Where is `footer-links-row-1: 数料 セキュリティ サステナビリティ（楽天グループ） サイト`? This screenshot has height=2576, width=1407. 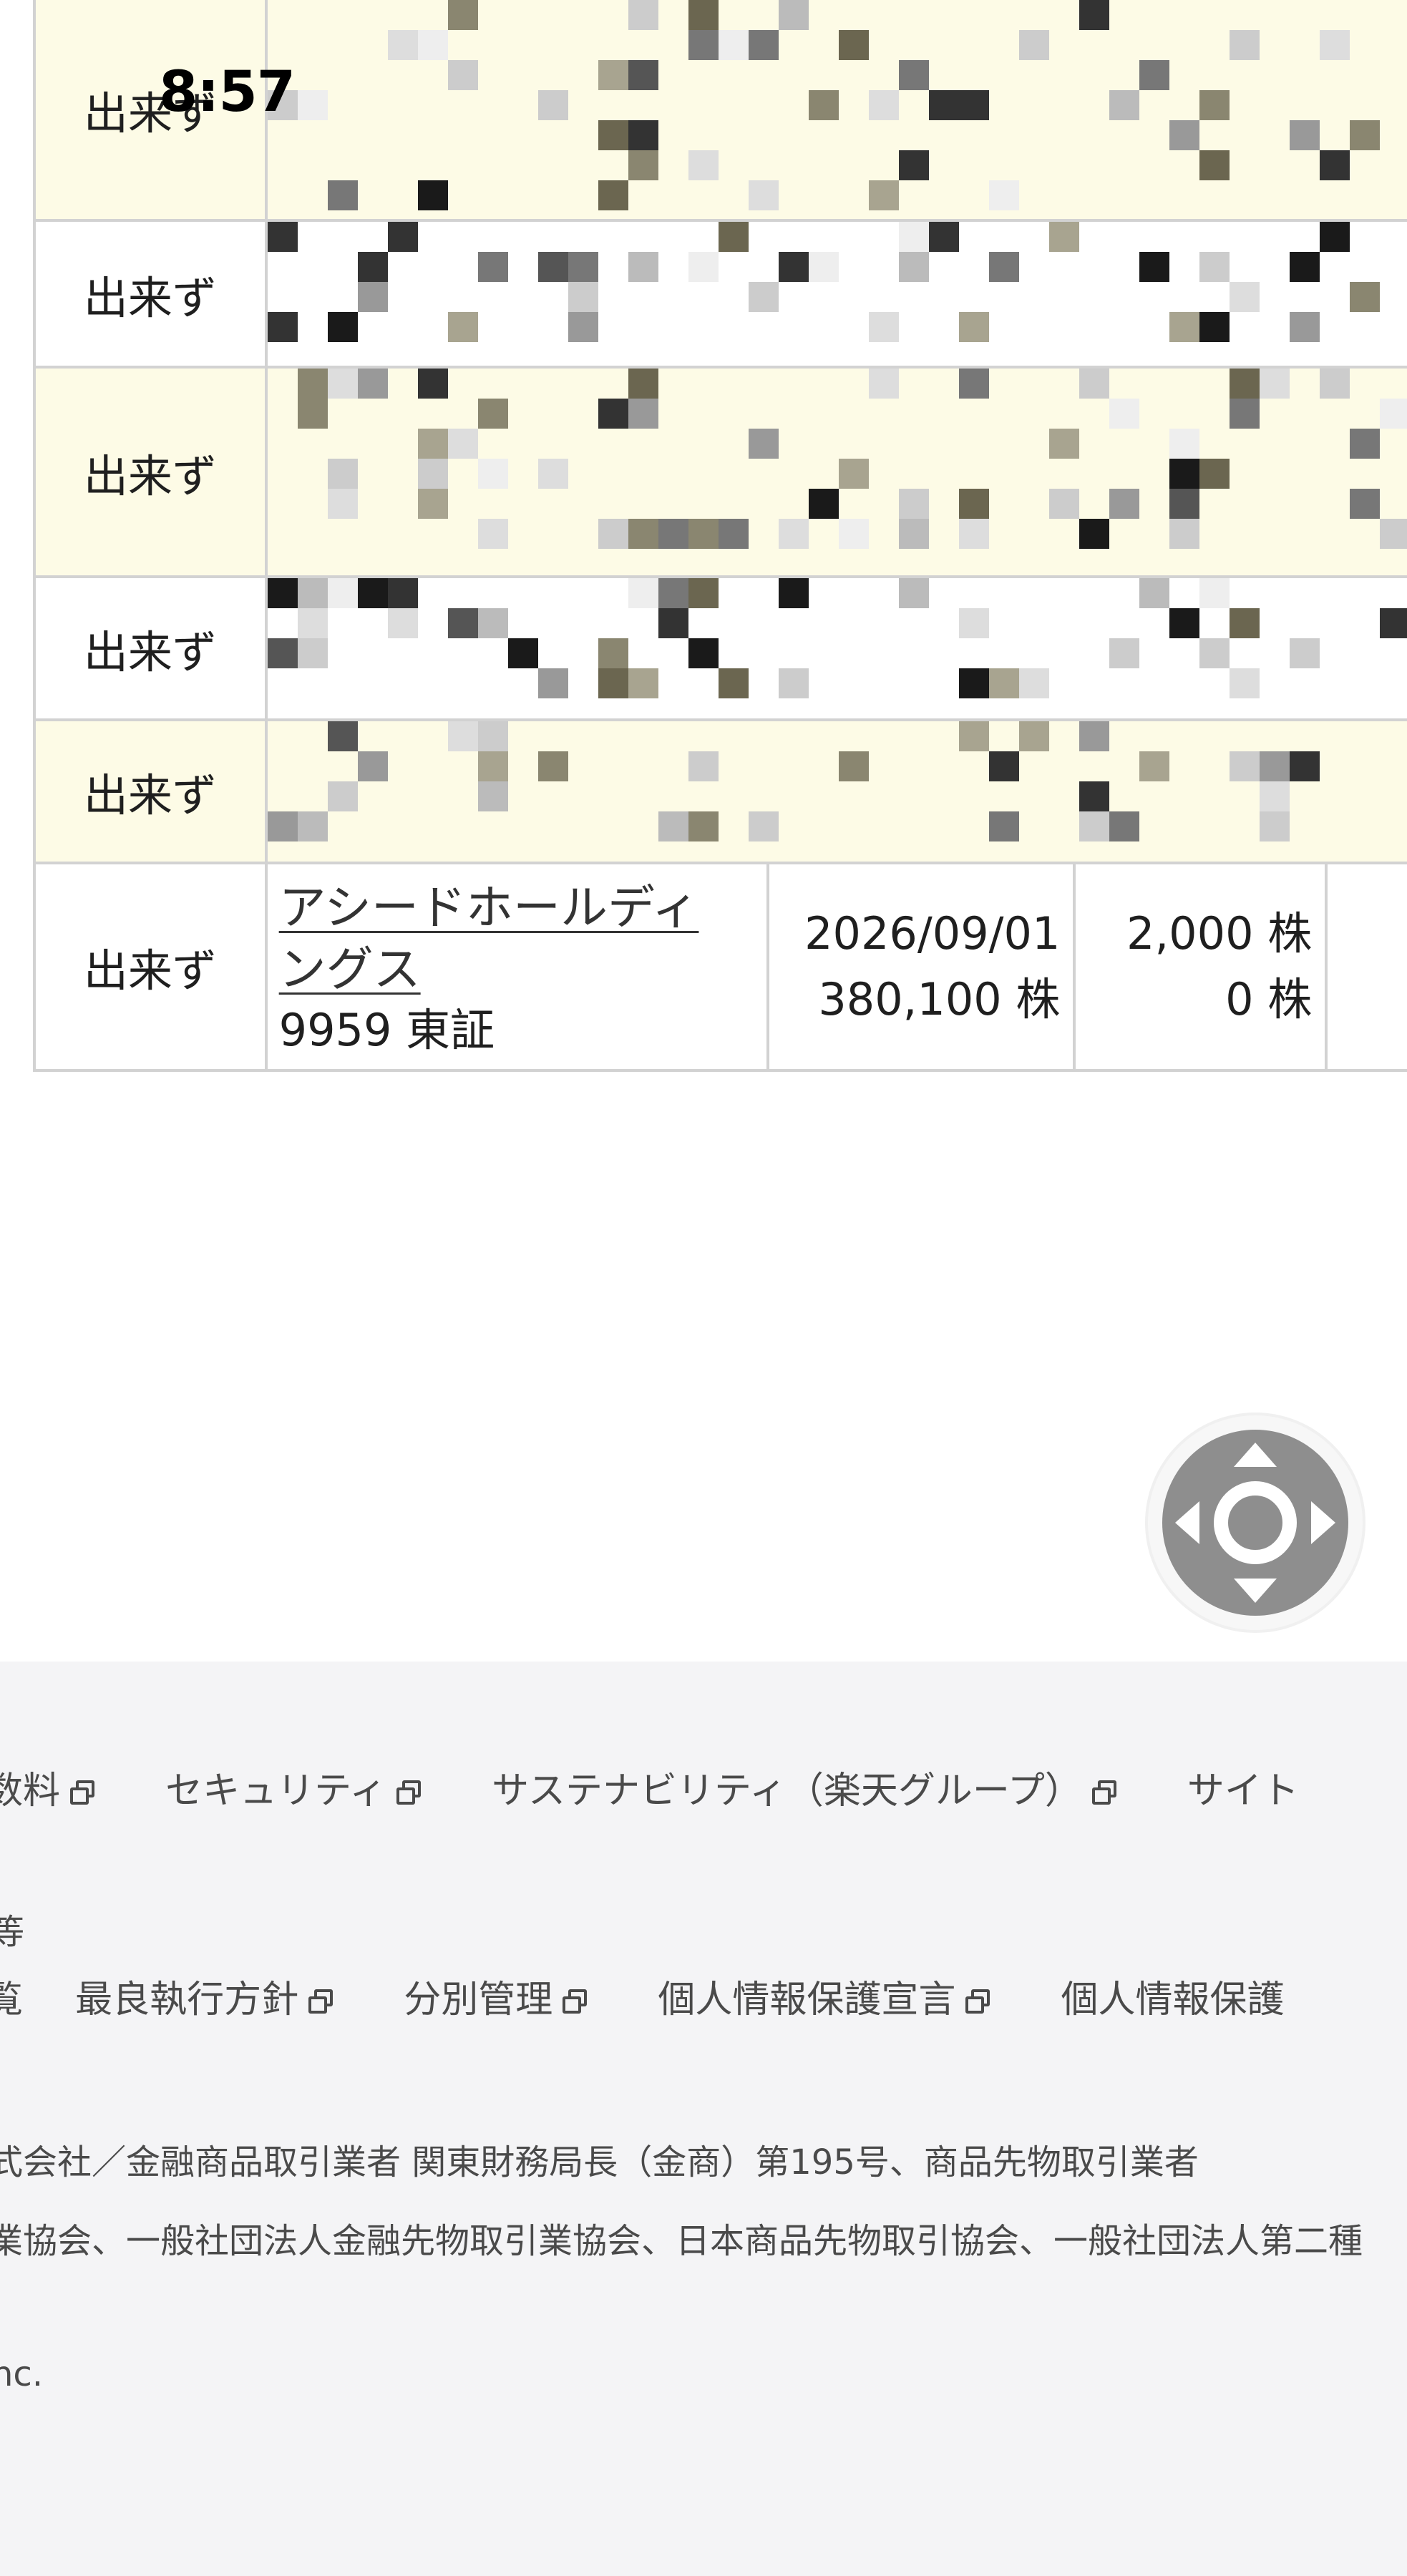 footer-links-row-1: 数料 セキュリティ サステナビリティ（楽天グループ） サイト is located at coordinates (681, 1787).